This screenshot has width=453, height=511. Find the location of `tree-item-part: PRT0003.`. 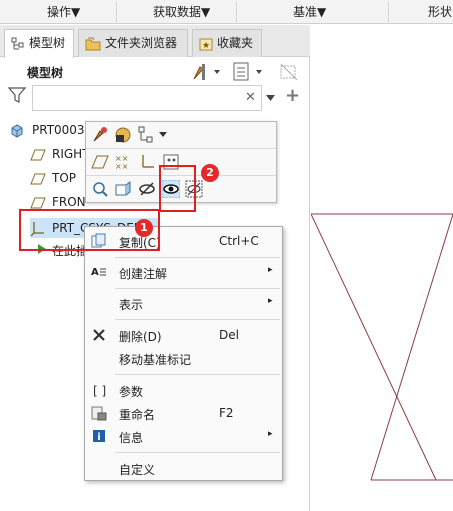

tree-item-part: PRT0003. is located at coordinates (50, 131).